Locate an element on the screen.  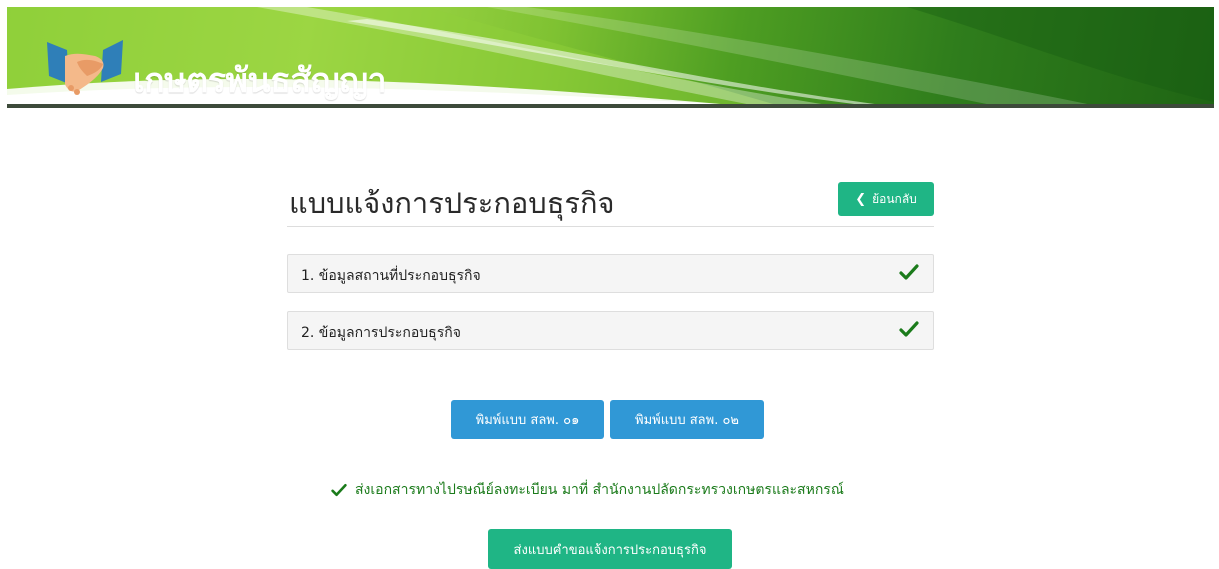
title-divider is located at coordinates (610, 226).